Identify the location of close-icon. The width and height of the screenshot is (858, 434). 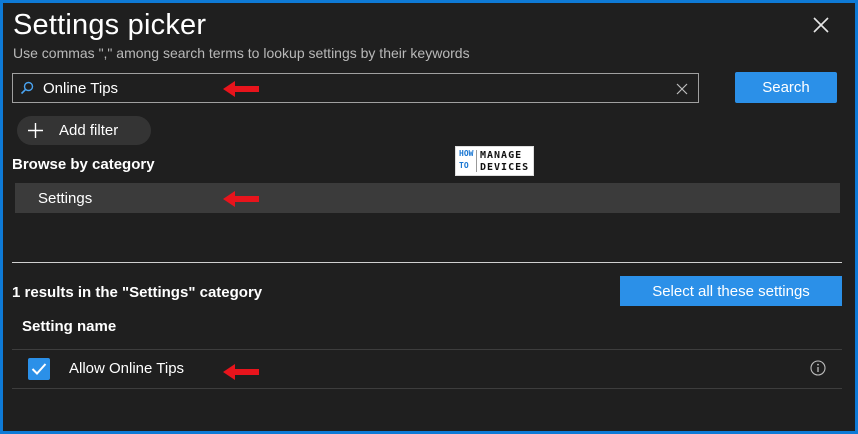
(821, 25).